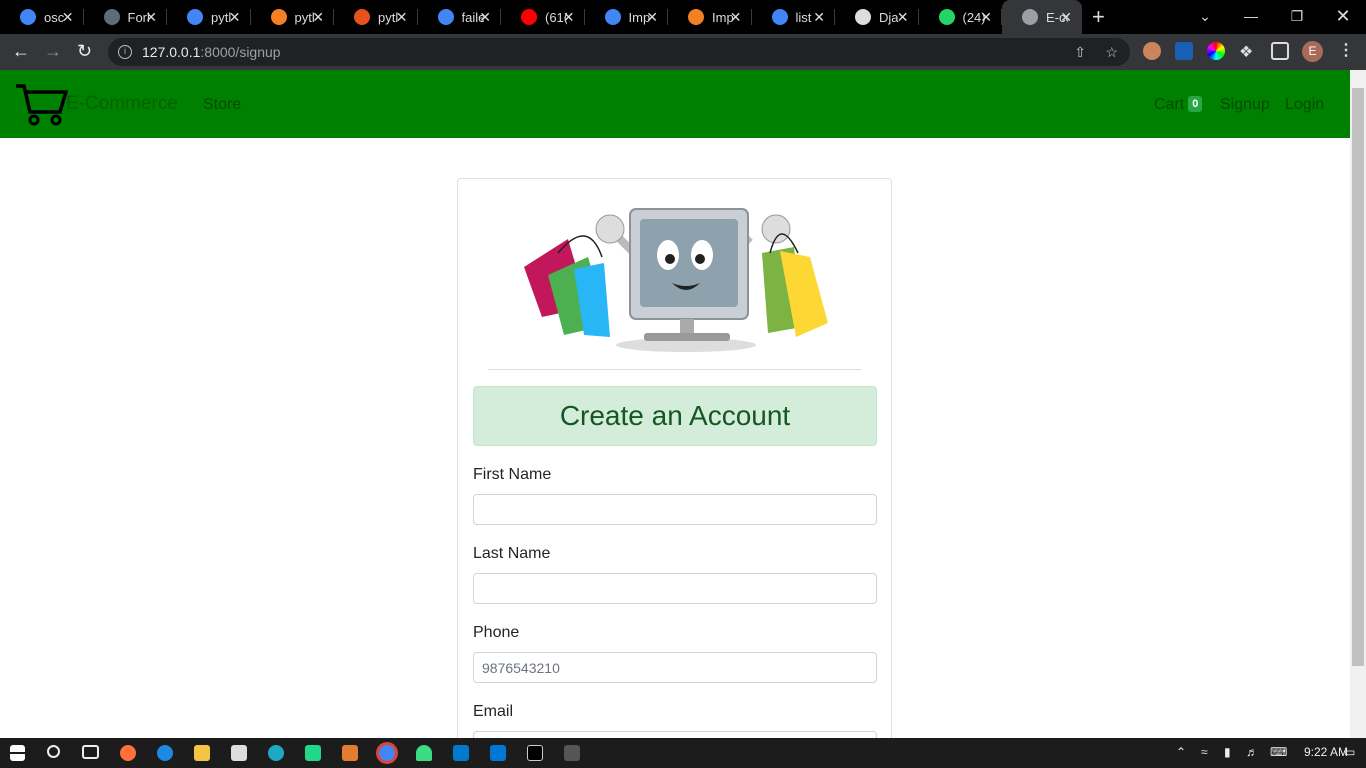 The image size is (1366, 768). Describe the element at coordinates (21, 51) in the screenshot. I see `back-icon: ←` at that location.